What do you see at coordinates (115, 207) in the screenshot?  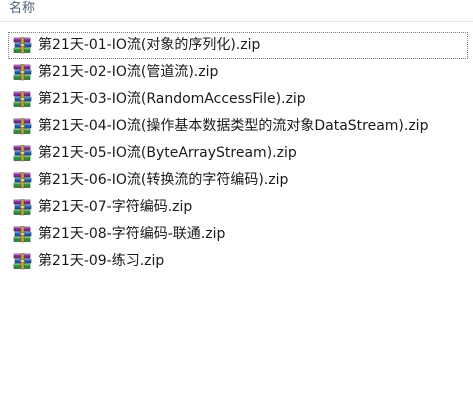 I see `file-name: 第21天-07-字符编码.zip` at bounding box center [115, 207].